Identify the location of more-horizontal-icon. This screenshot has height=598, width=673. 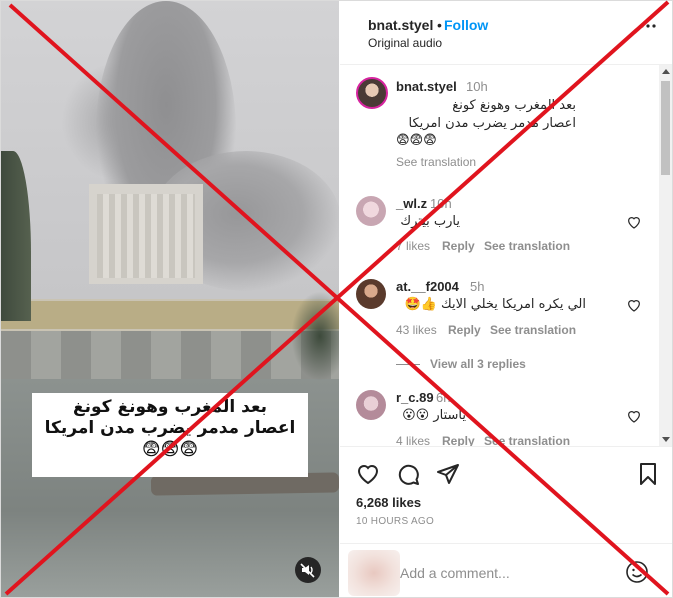
(648, 26).